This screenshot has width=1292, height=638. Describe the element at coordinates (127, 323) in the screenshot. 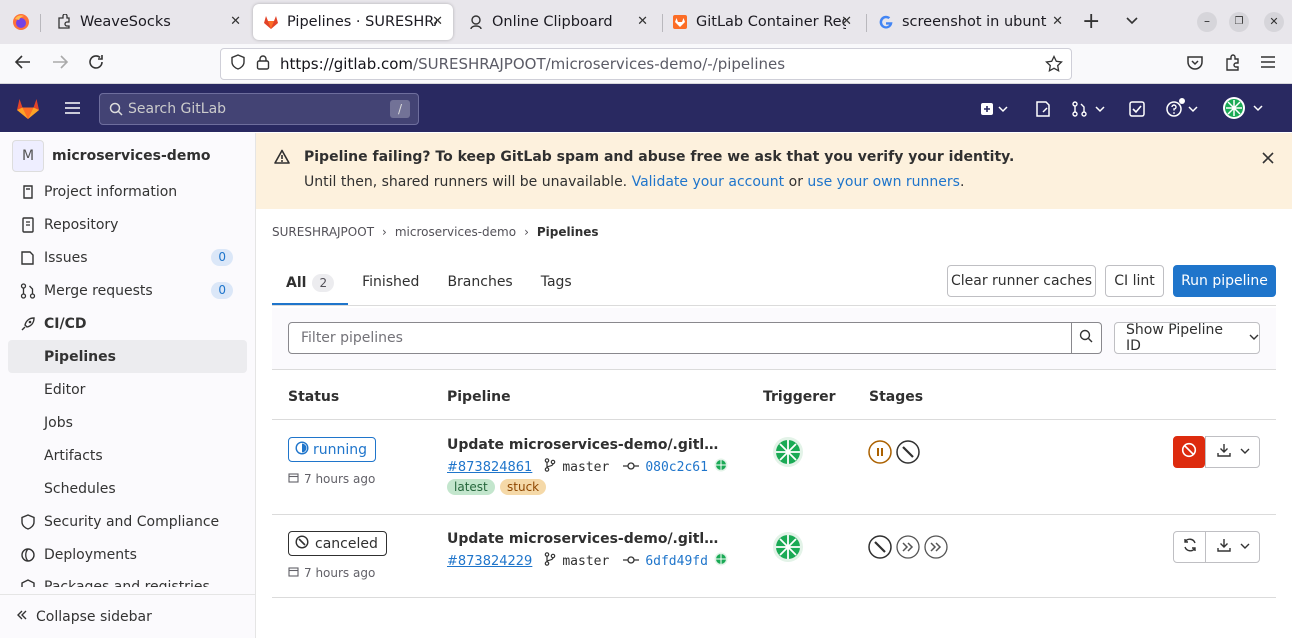

I see `sidebar-item-cicd: CI/CD` at that location.